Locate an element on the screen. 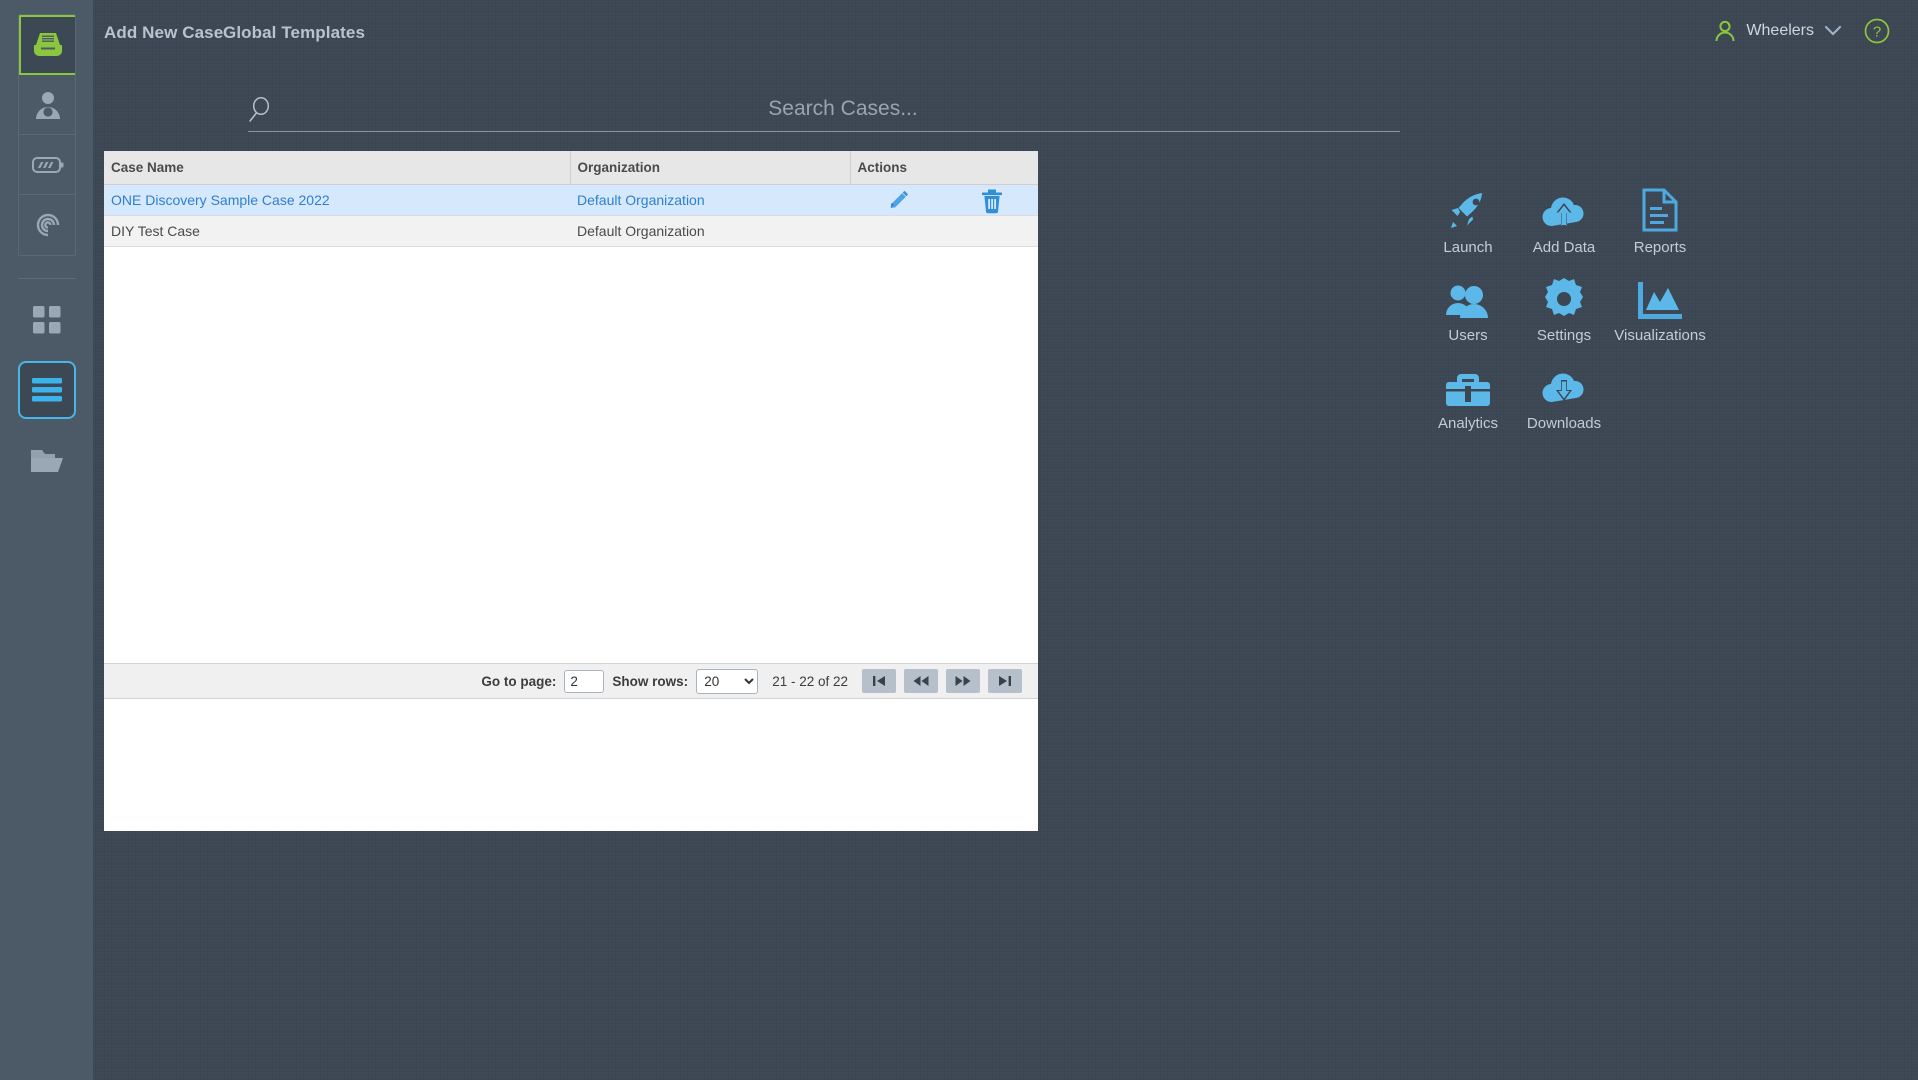  tile-label: Analytics is located at coordinates (1468, 423).